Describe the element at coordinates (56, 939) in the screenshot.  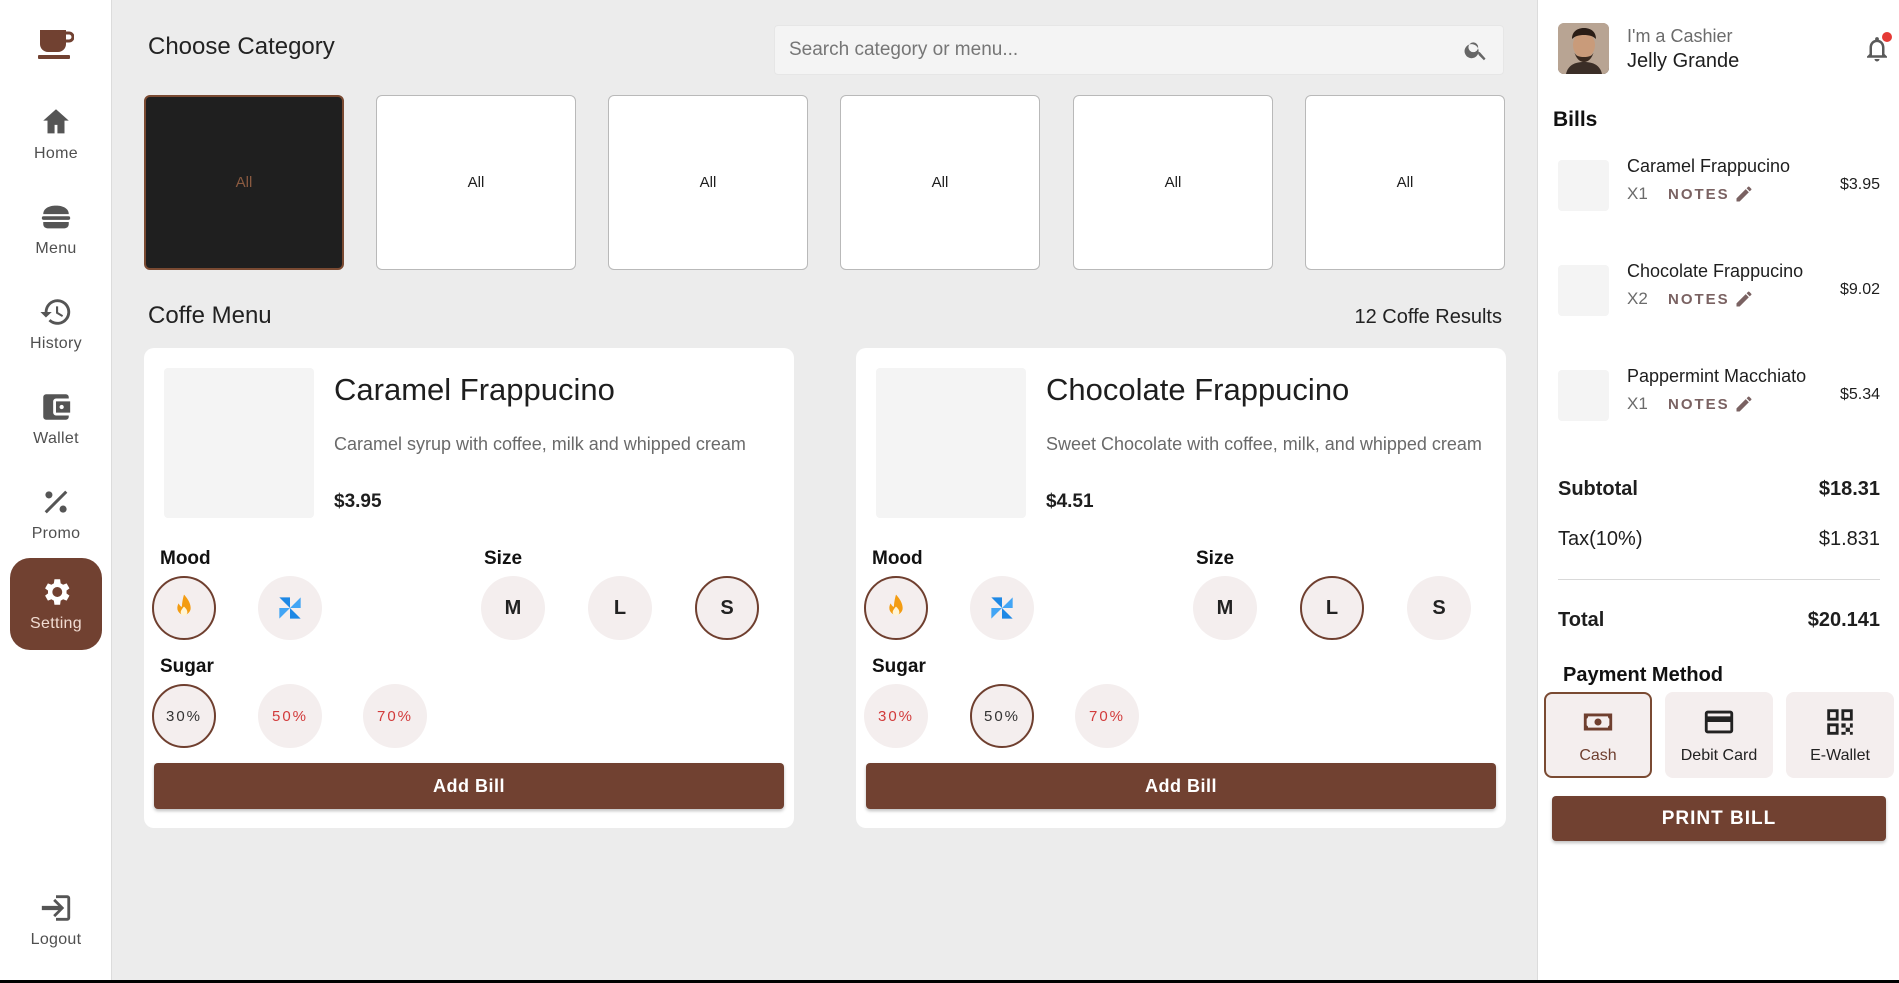
I see `logout-label: Logout` at that location.